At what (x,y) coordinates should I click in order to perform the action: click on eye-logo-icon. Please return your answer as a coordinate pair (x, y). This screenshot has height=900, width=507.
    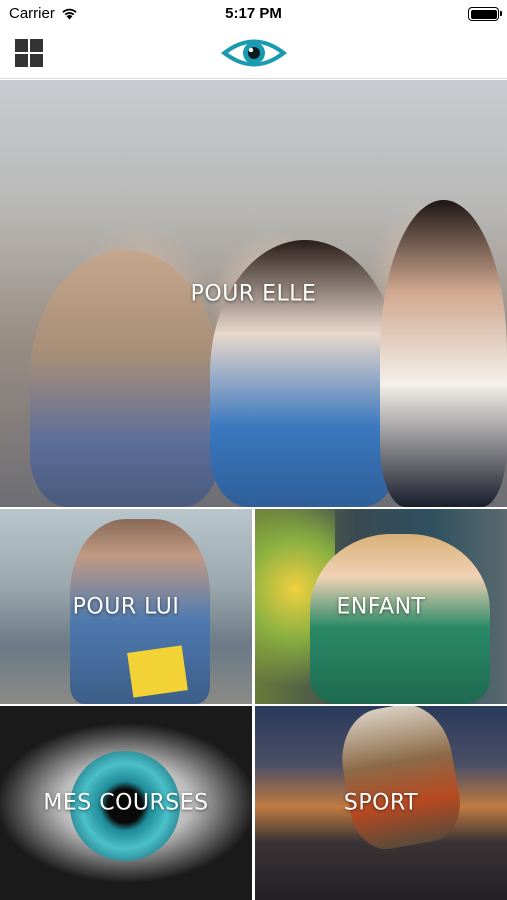
    Looking at the image, I should click on (254, 53).